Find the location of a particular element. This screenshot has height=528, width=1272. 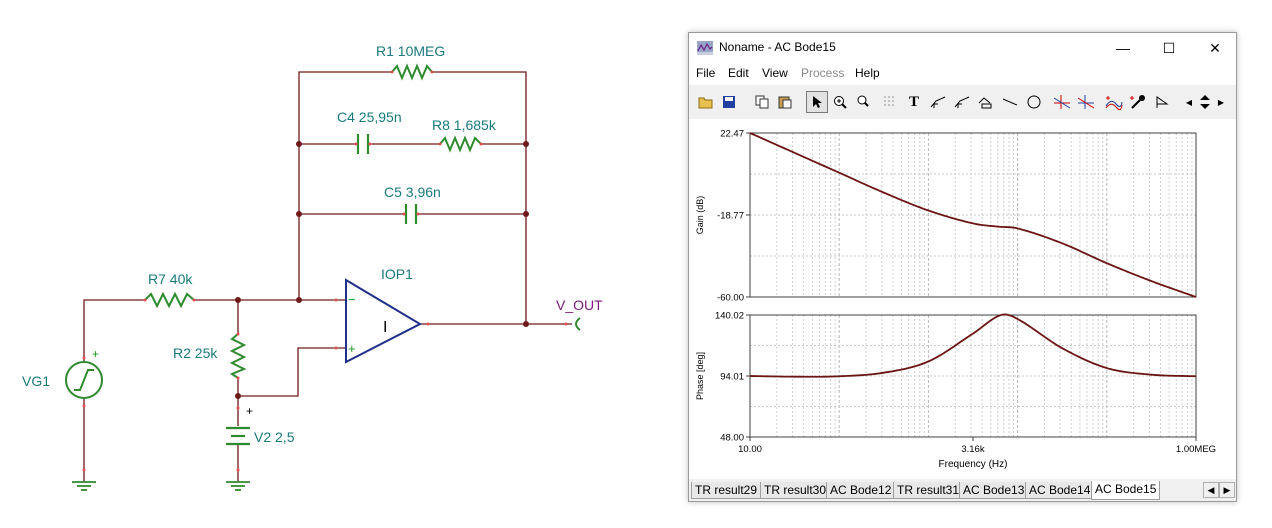

cursor-a-icon is located at coordinates (1062, 102).